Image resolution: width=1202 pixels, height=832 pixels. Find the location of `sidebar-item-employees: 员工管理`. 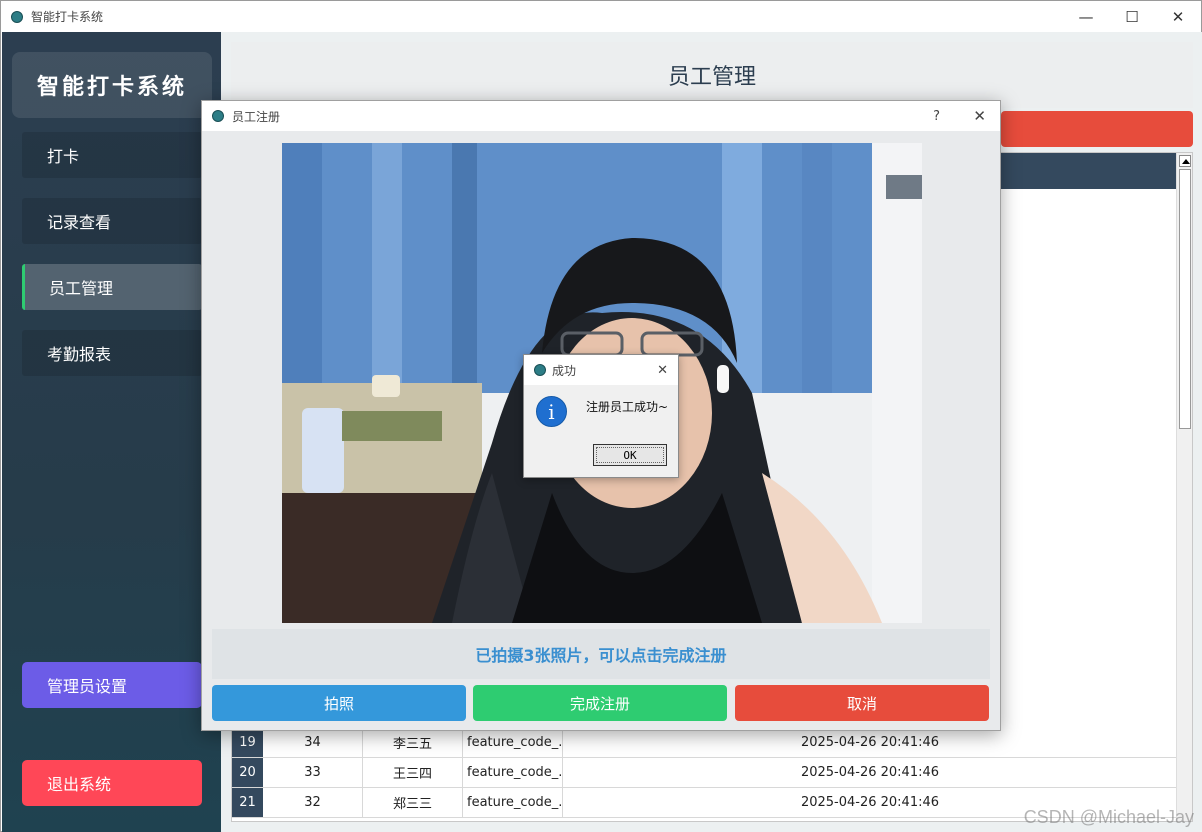

sidebar-item-employees: 员工管理 is located at coordinates (112, 287).